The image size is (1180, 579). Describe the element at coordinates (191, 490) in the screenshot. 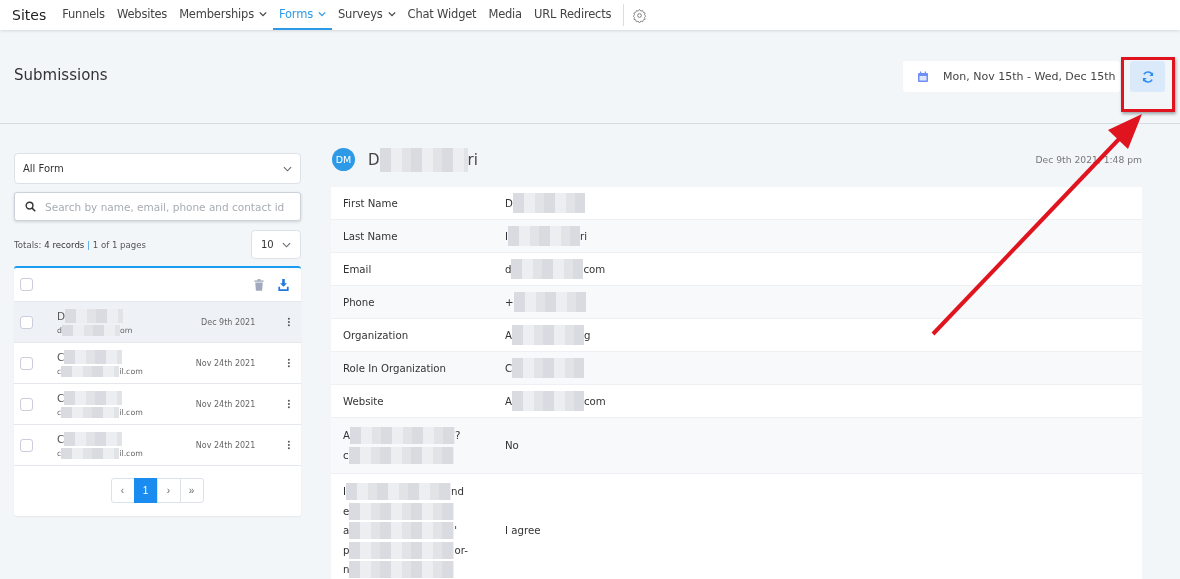

I see `last-page-button: »` at that location.